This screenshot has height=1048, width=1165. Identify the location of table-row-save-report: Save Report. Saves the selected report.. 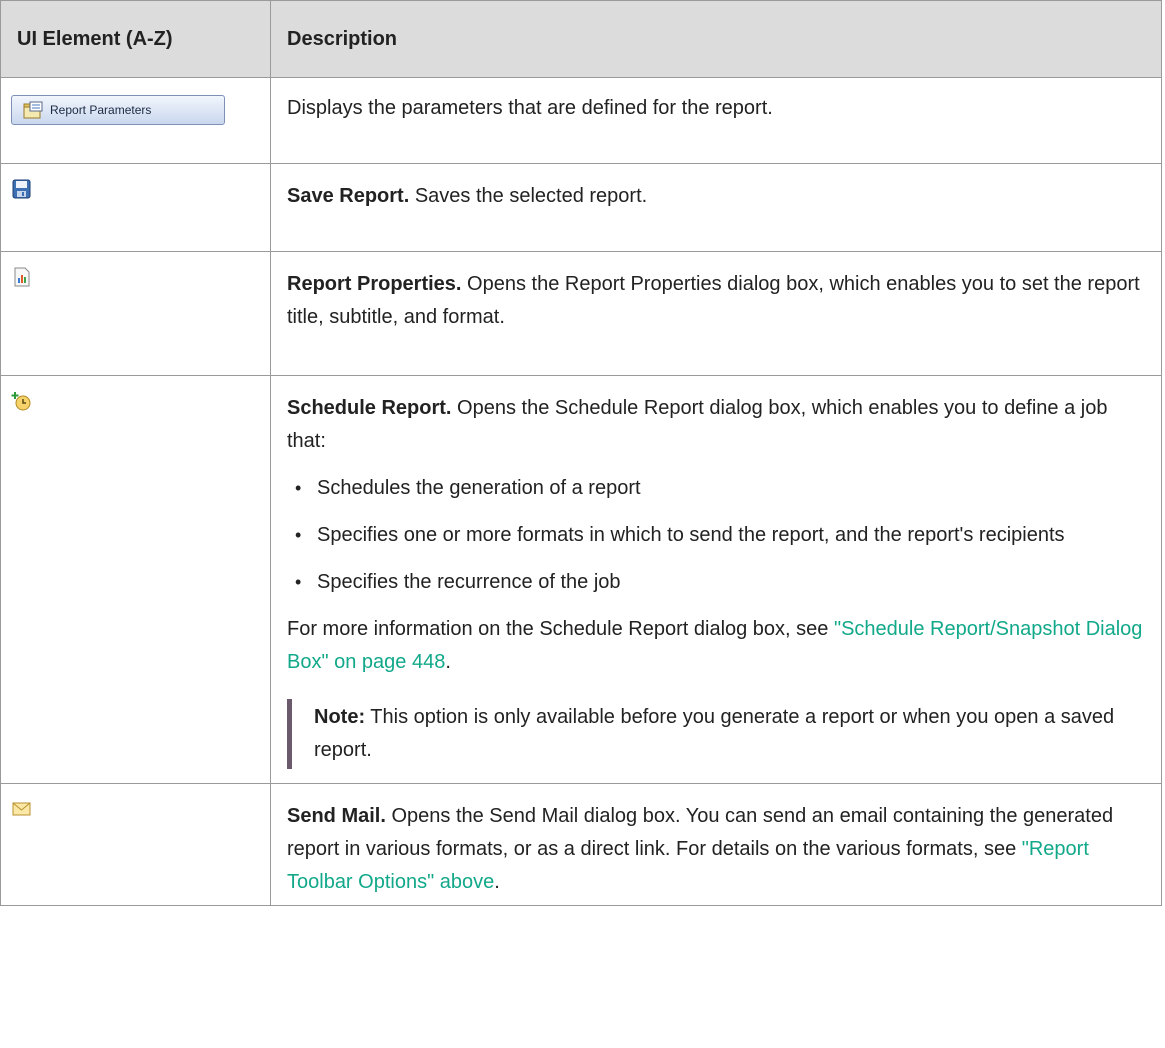
(581, 207).